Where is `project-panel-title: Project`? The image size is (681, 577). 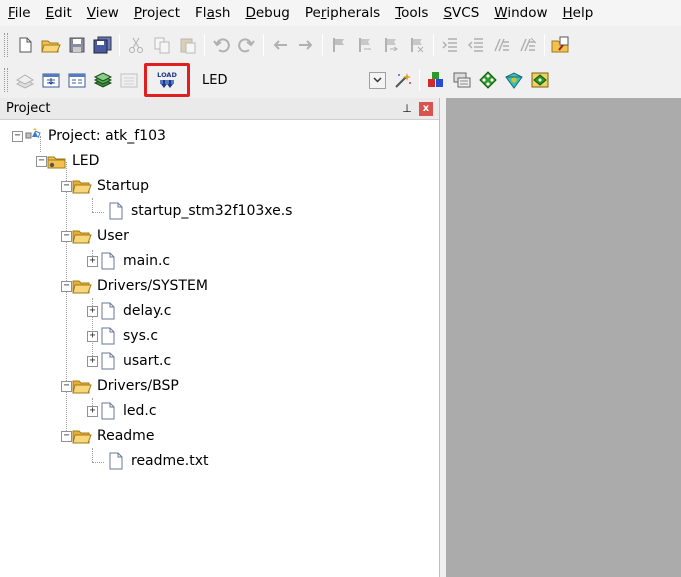 project-panel-title: Project is located at coordinates (28, 108).